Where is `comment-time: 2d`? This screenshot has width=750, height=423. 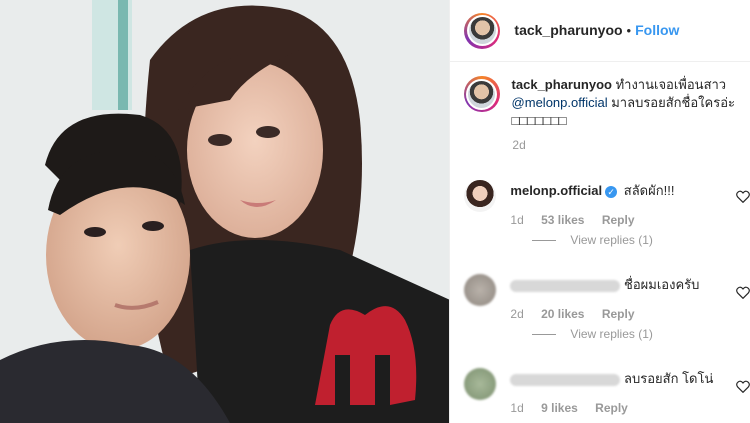 comment-time: 2d is located at coordinates (516, 314).